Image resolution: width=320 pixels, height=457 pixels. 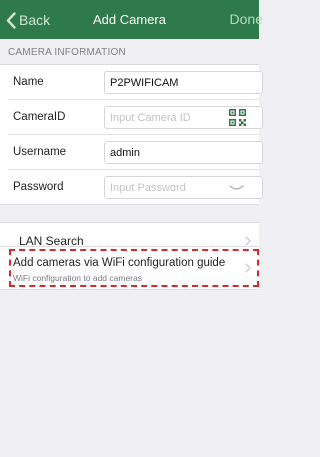 I want to click on username-label: Username, so click(x=40, y=152).